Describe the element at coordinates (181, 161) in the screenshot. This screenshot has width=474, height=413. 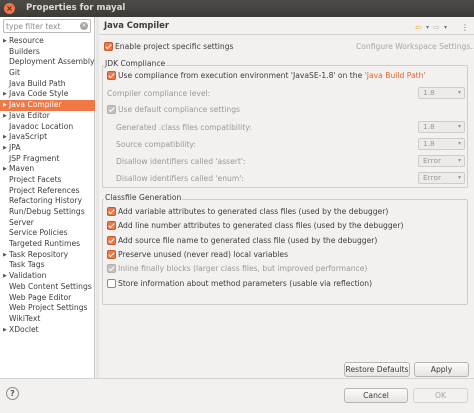
I see `disallow-assert-label: Disallow identifiers called 'assert':` at that location.